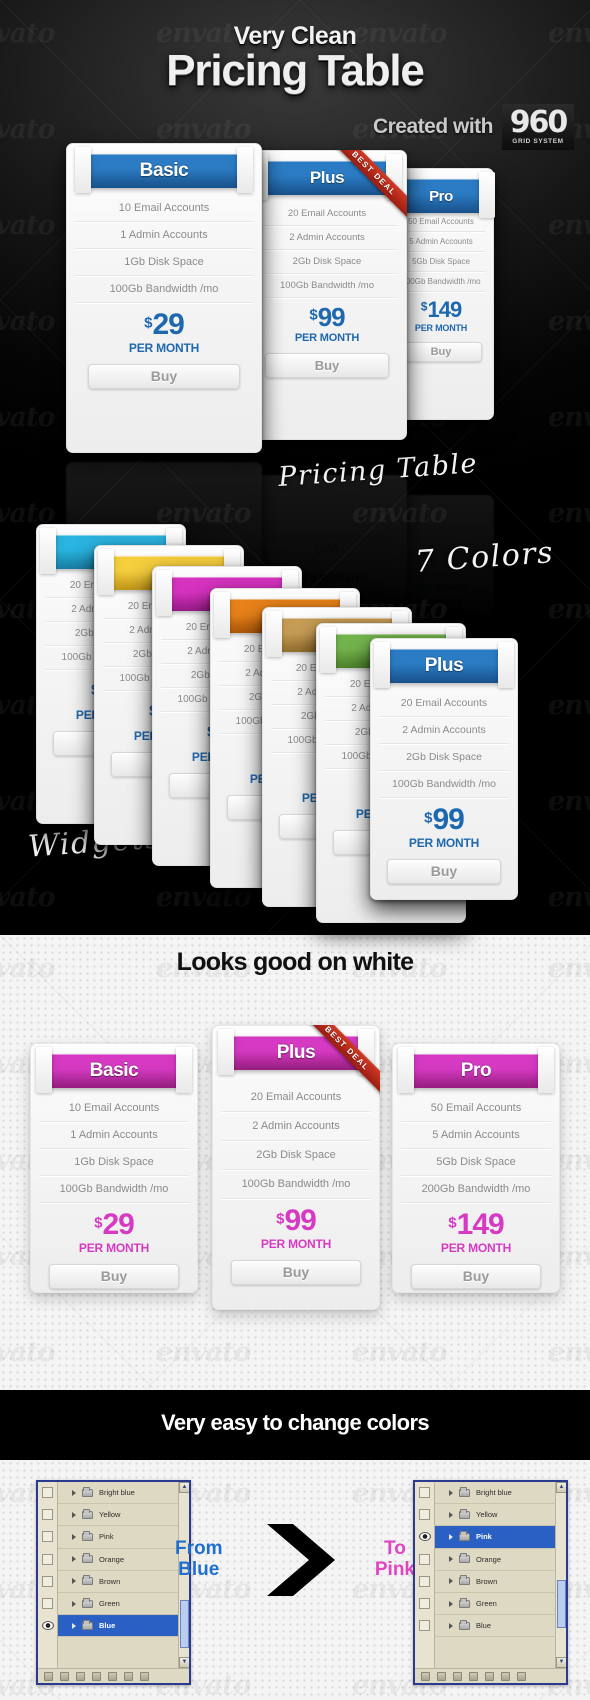  Describe the element at coordinates (476, 1232) in the screenshot. I see `price-block: $149 PER MONTH` at that location.